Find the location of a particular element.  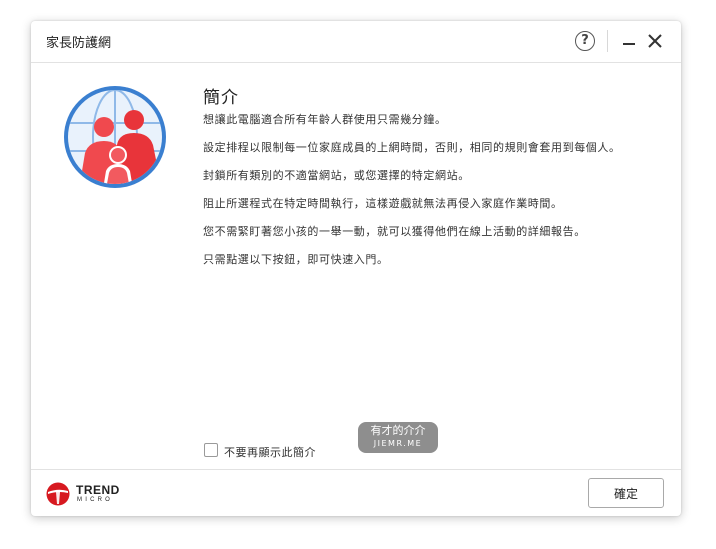

intro-paragraph: 設定排程以限制每一位家庭成員的上網時間，否則，相同的規則會套用到每個人。 is located at coordinates (412, 147).